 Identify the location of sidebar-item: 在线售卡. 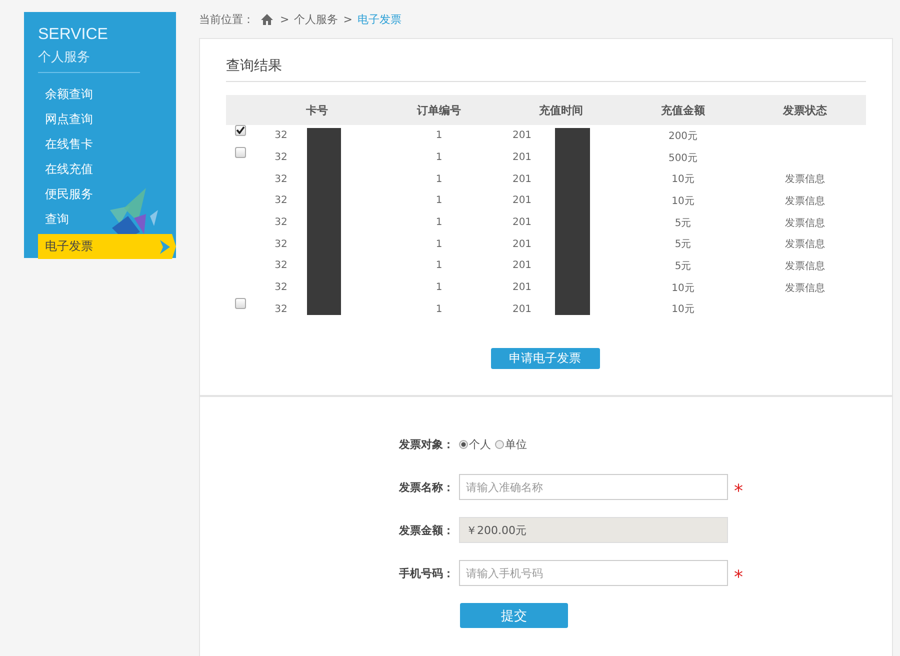
(107, 144).